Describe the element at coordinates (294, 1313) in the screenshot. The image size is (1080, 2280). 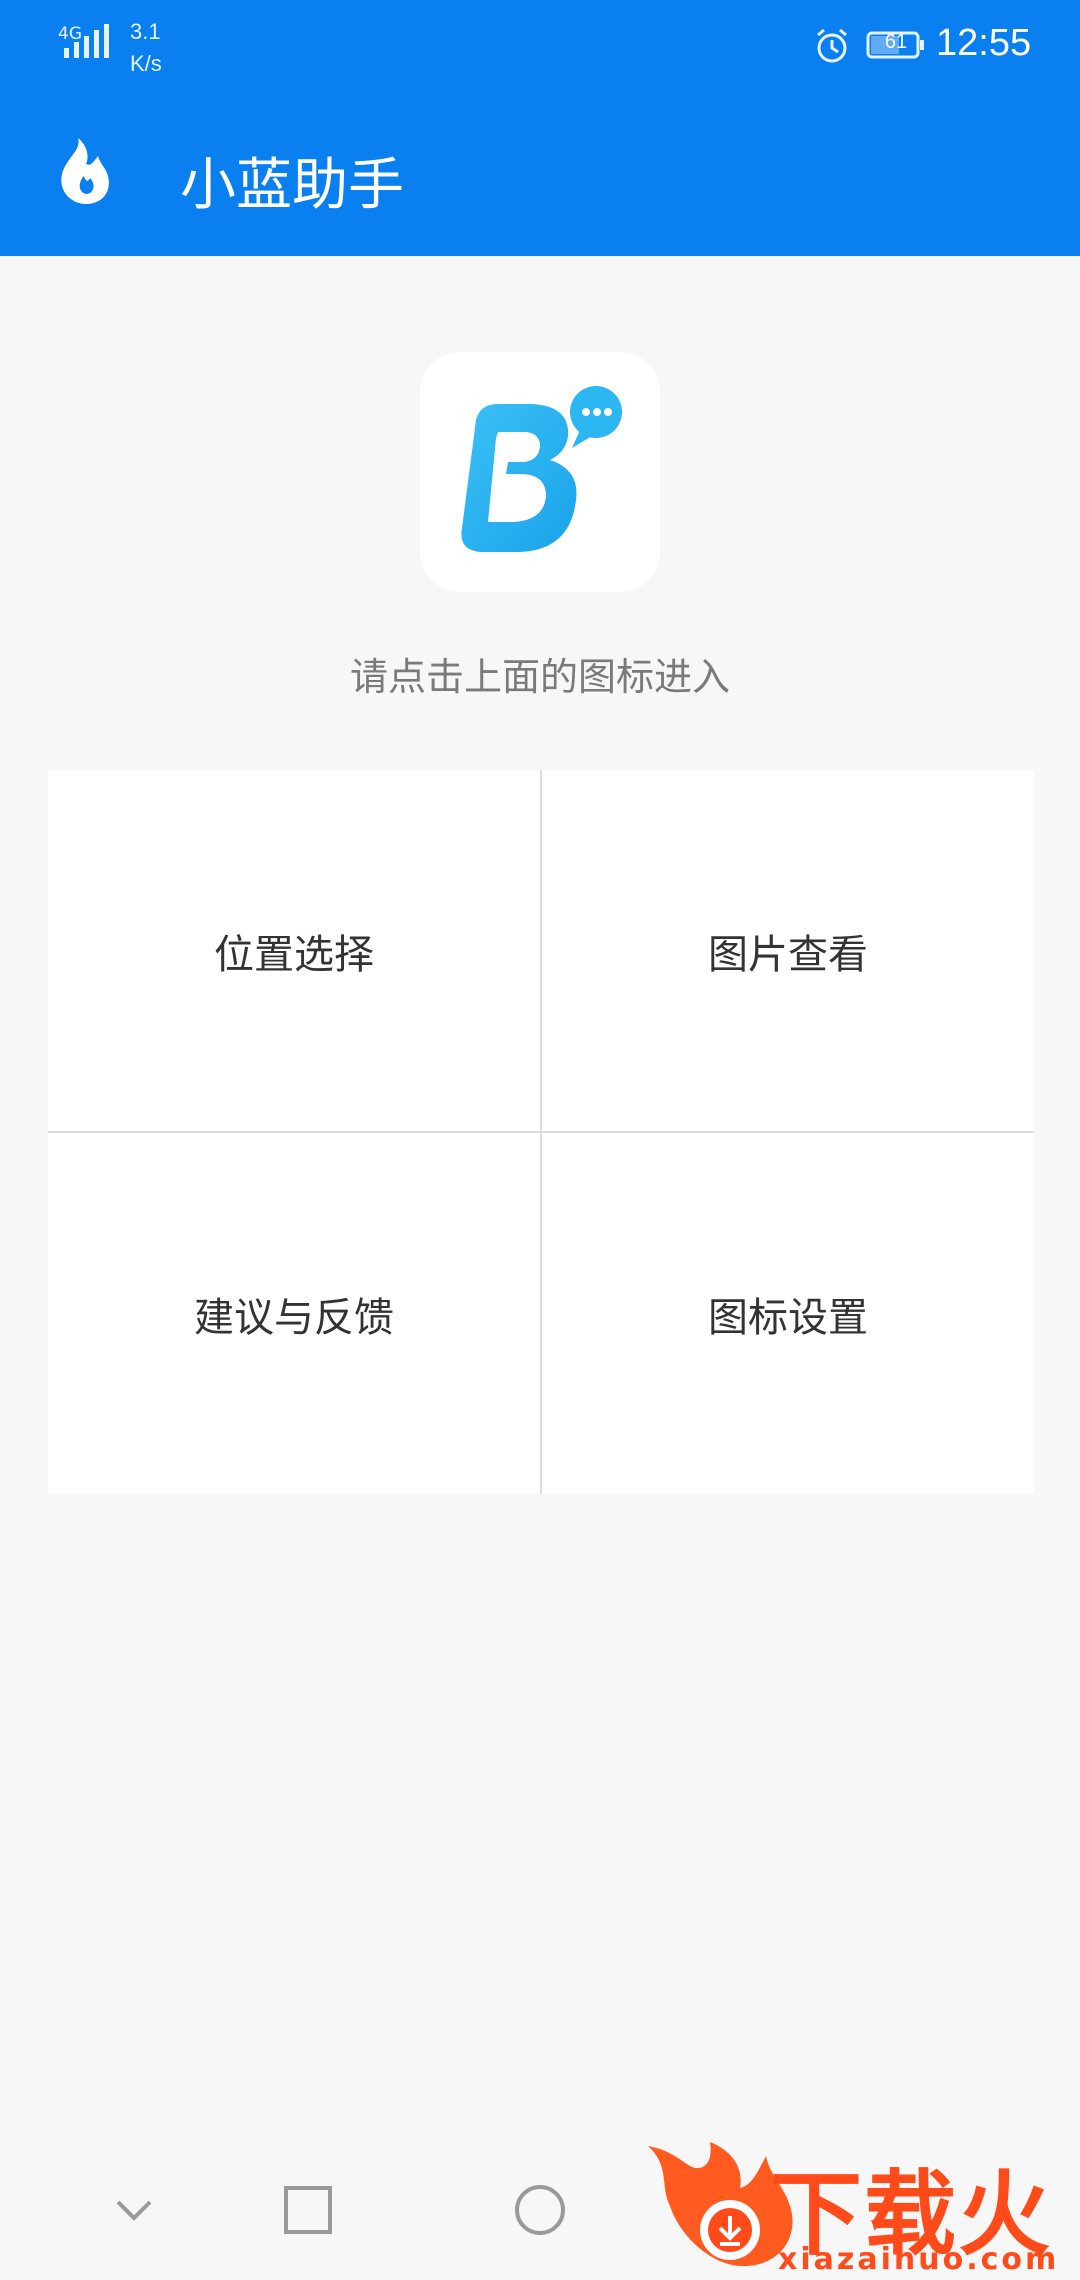
I see `menu-feedback: 建议与反馈` at that location.